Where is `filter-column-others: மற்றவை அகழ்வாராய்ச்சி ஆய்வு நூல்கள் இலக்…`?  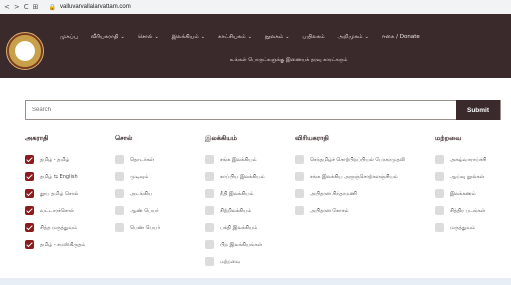 filter-column-others: மற்றவை அகழ்வாராய்ச்சி ஆய்வு நூல்கள் இலக்… is located at coordinates (460, 185).